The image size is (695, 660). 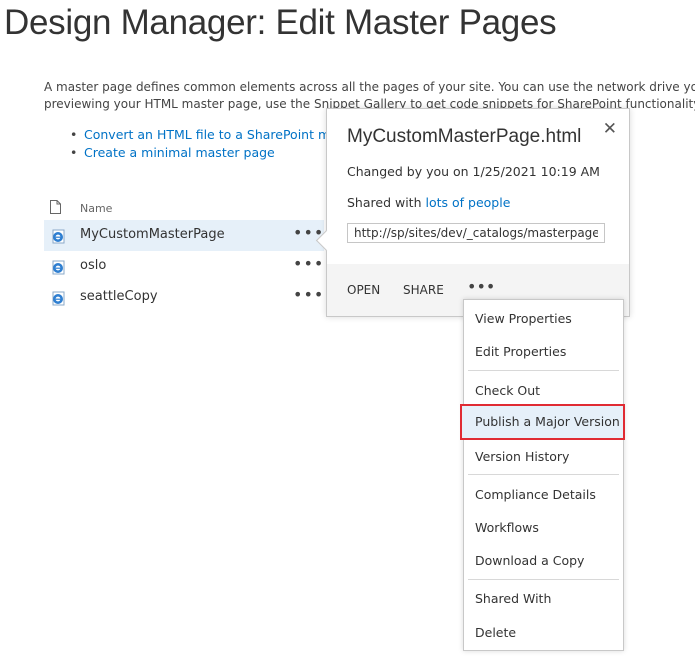 I want to click on shared-with-prefix: Shared with, so click(x=386, y=202).